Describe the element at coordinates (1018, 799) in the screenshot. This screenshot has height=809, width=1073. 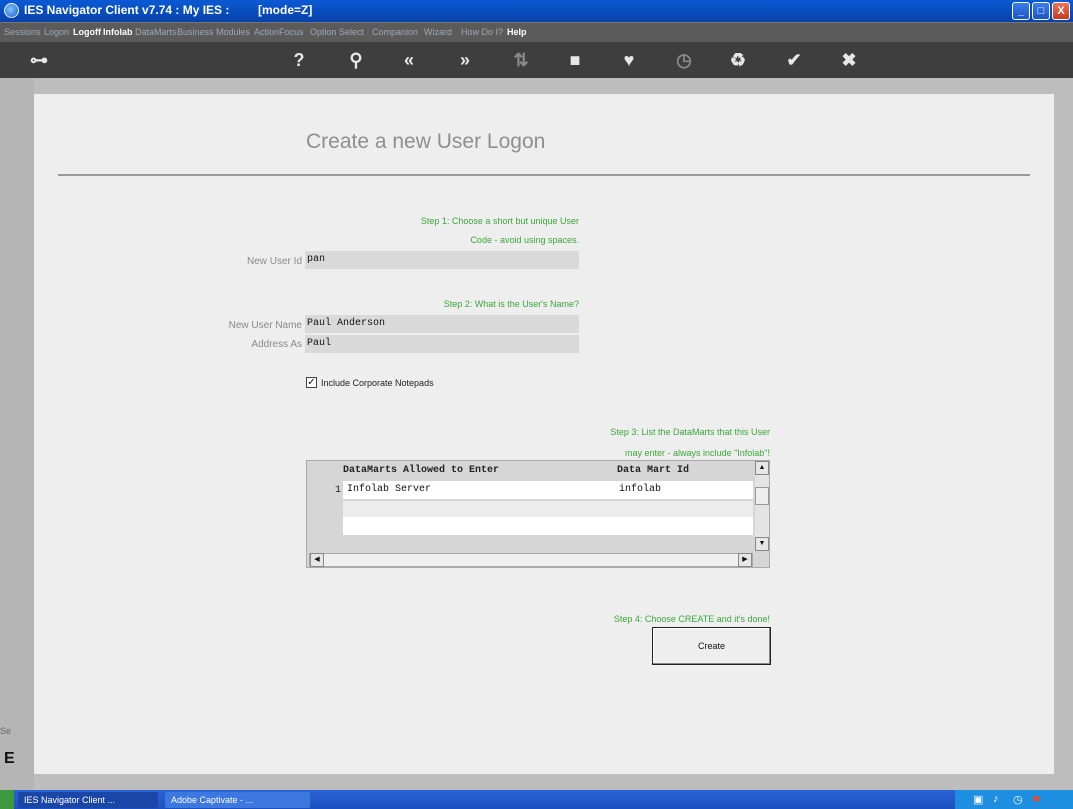
I see `tray-clock-icon: ◷` at that location.